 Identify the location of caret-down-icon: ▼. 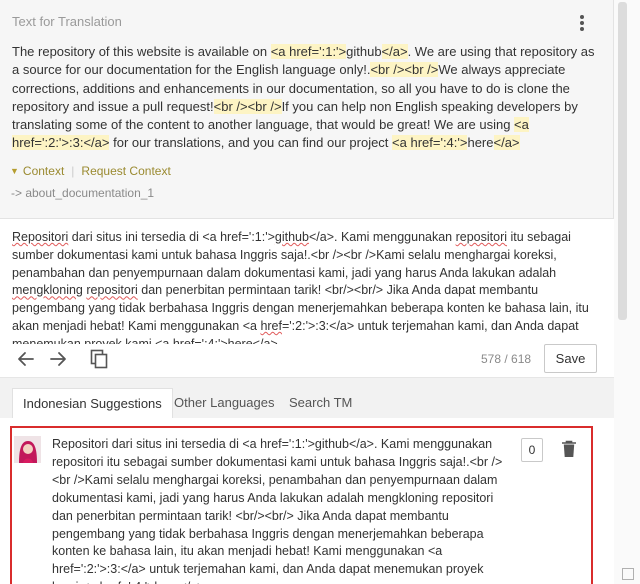
(14, 171).